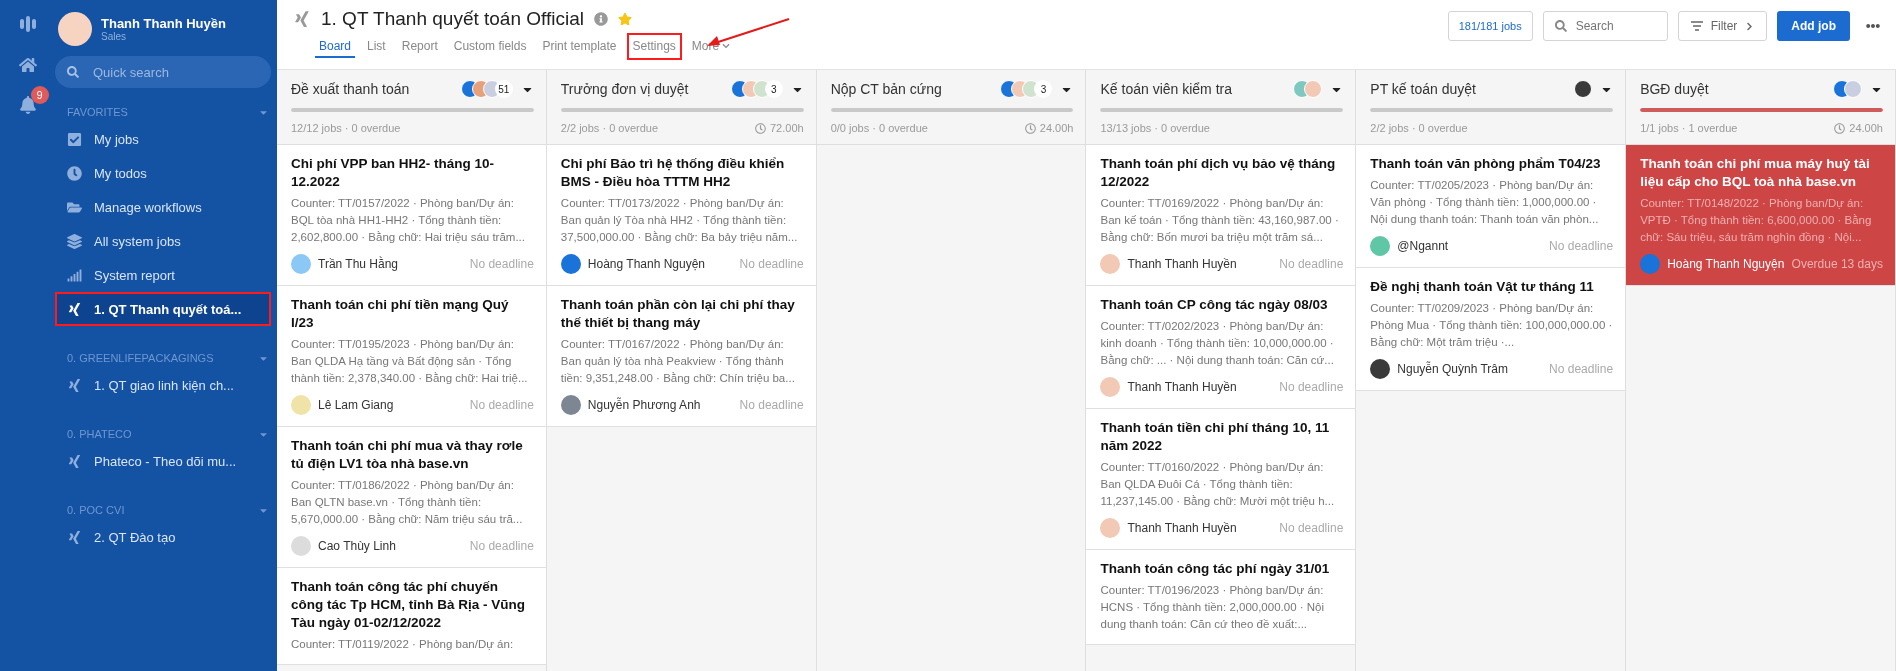  I want to click on add-job-button: Add job, so click(1813, 26).